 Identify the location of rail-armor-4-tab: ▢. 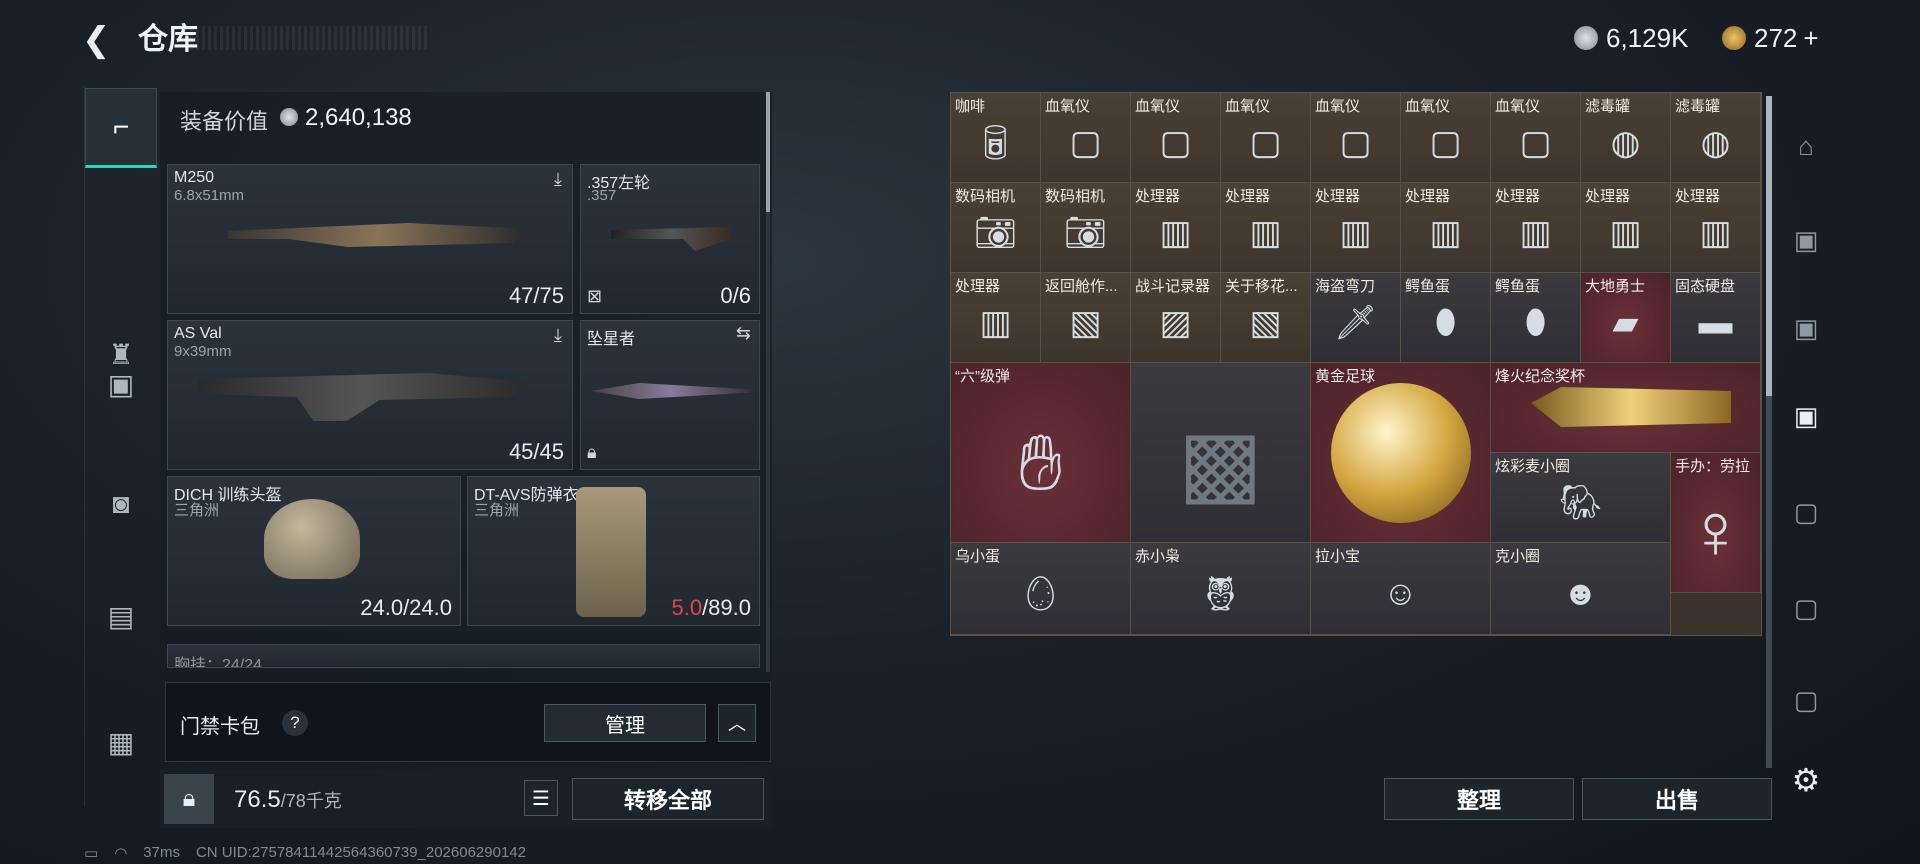
(1806, 512).